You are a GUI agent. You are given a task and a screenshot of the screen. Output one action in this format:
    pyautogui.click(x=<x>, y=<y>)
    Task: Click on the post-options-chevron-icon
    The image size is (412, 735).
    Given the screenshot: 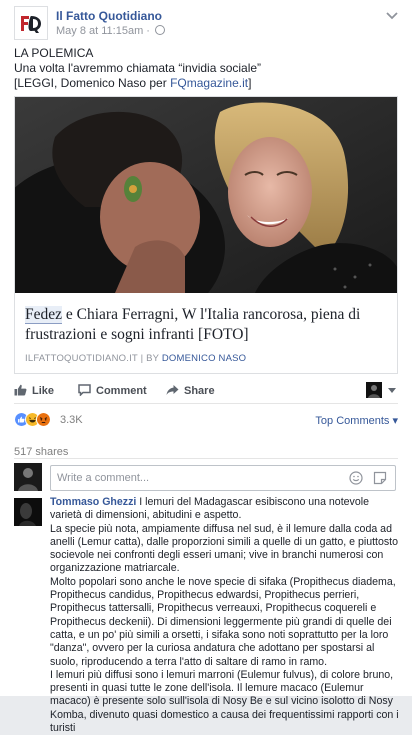 What is the action you would take?
    pyautogui.click(x=392, y=16)
    